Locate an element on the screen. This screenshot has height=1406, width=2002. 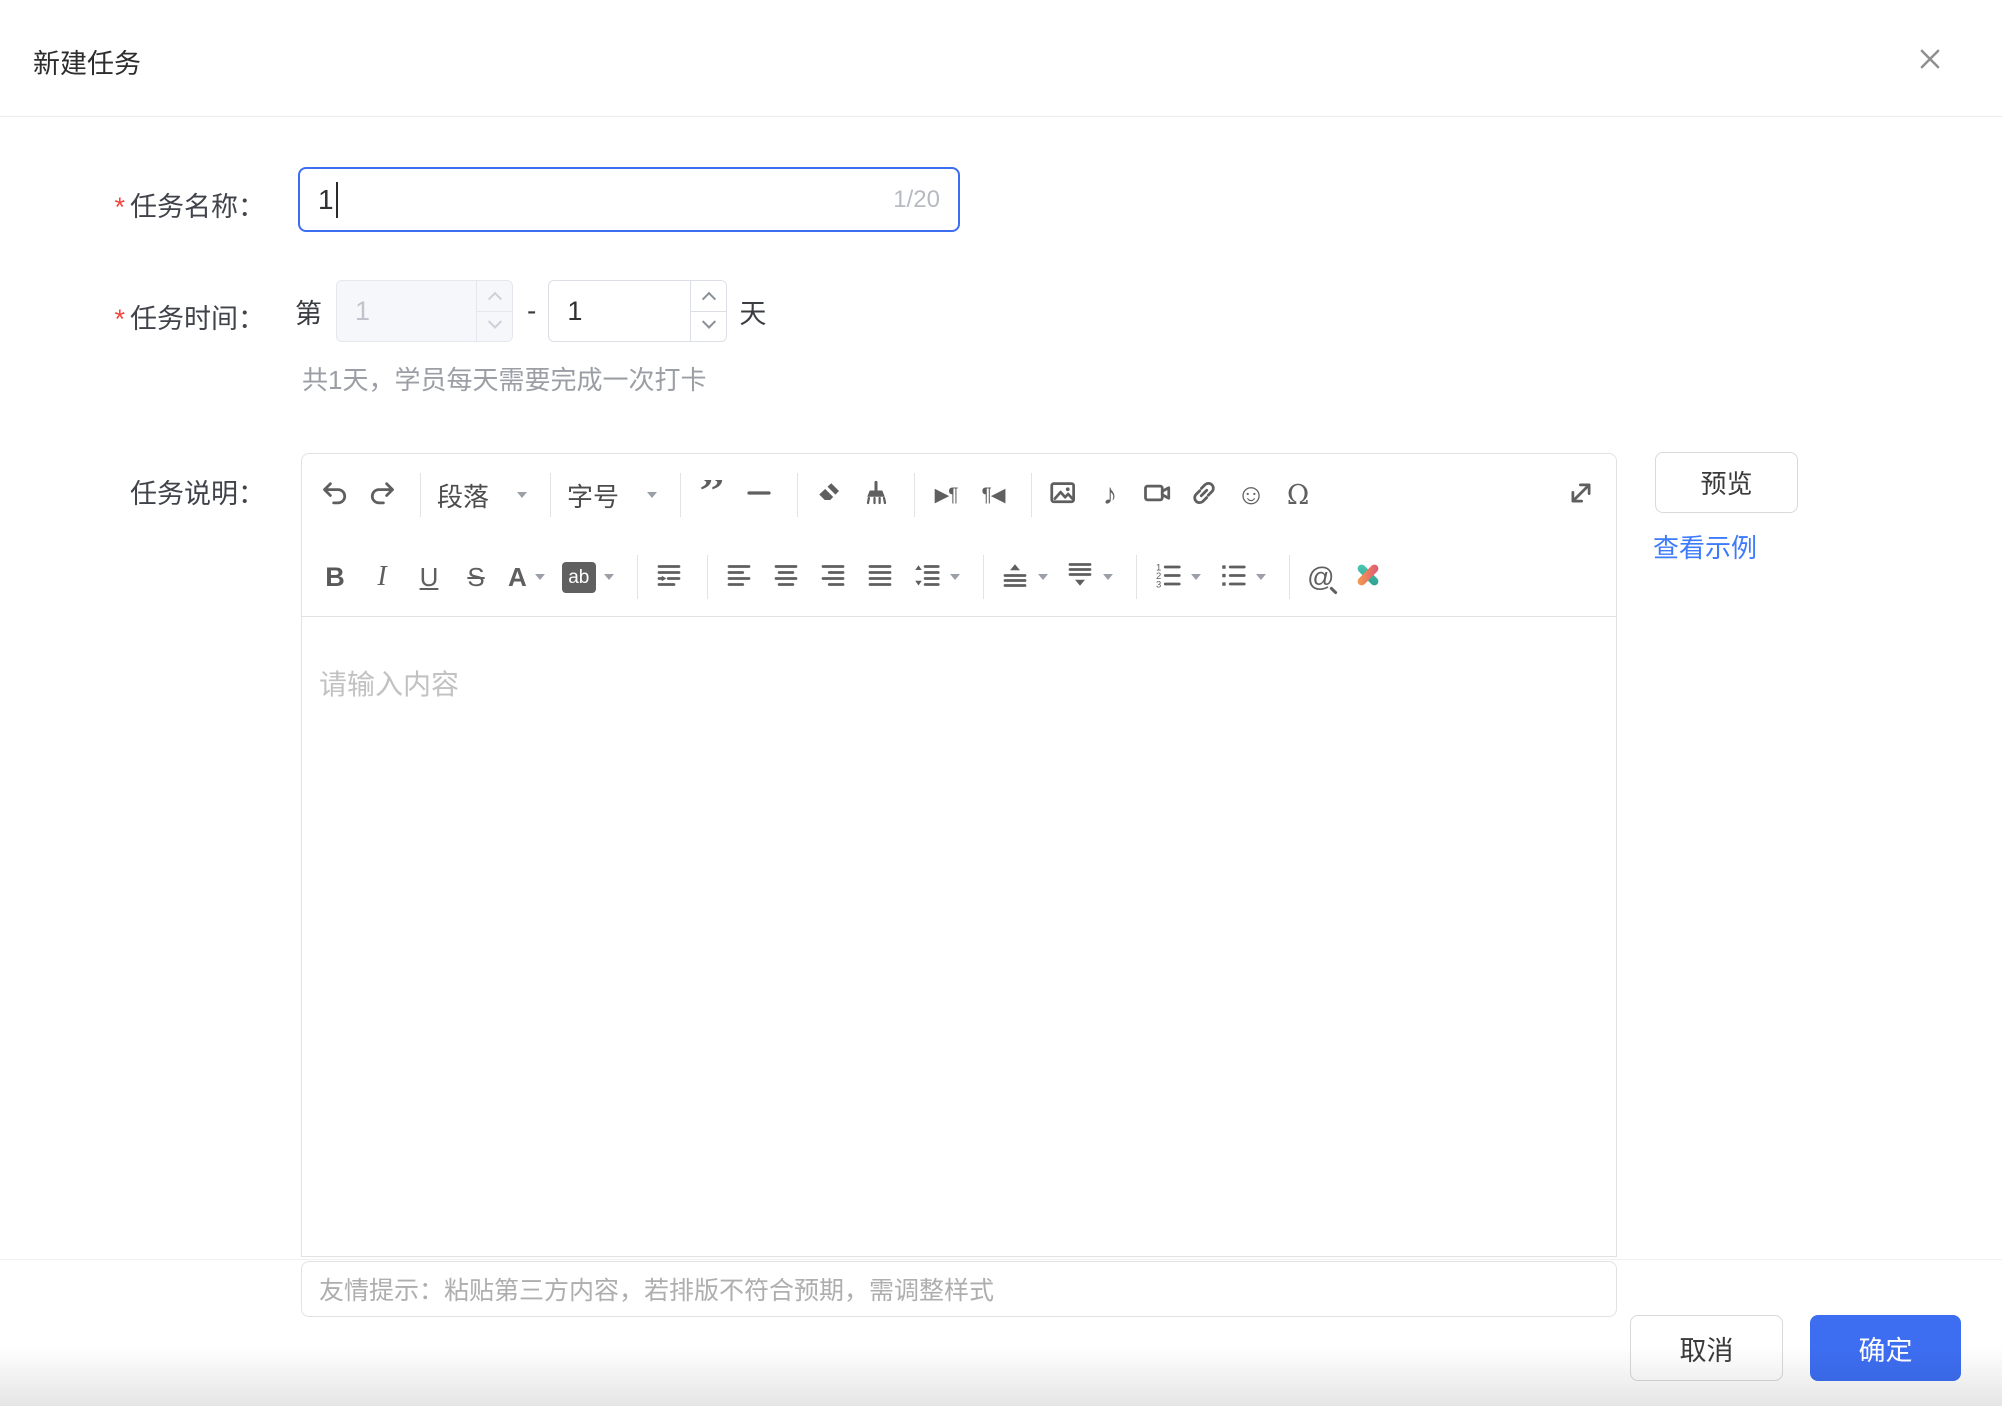
underline-button: U is located at coordinates (429, 577).